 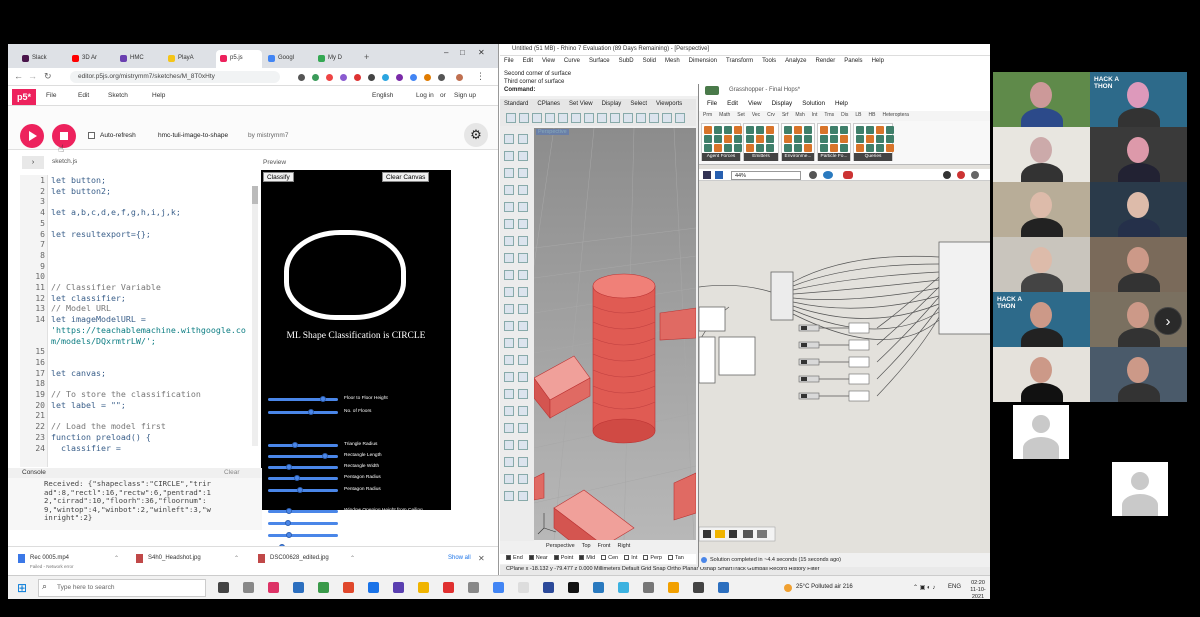 I want to click on disable-icon, so click(x=961, y=175).